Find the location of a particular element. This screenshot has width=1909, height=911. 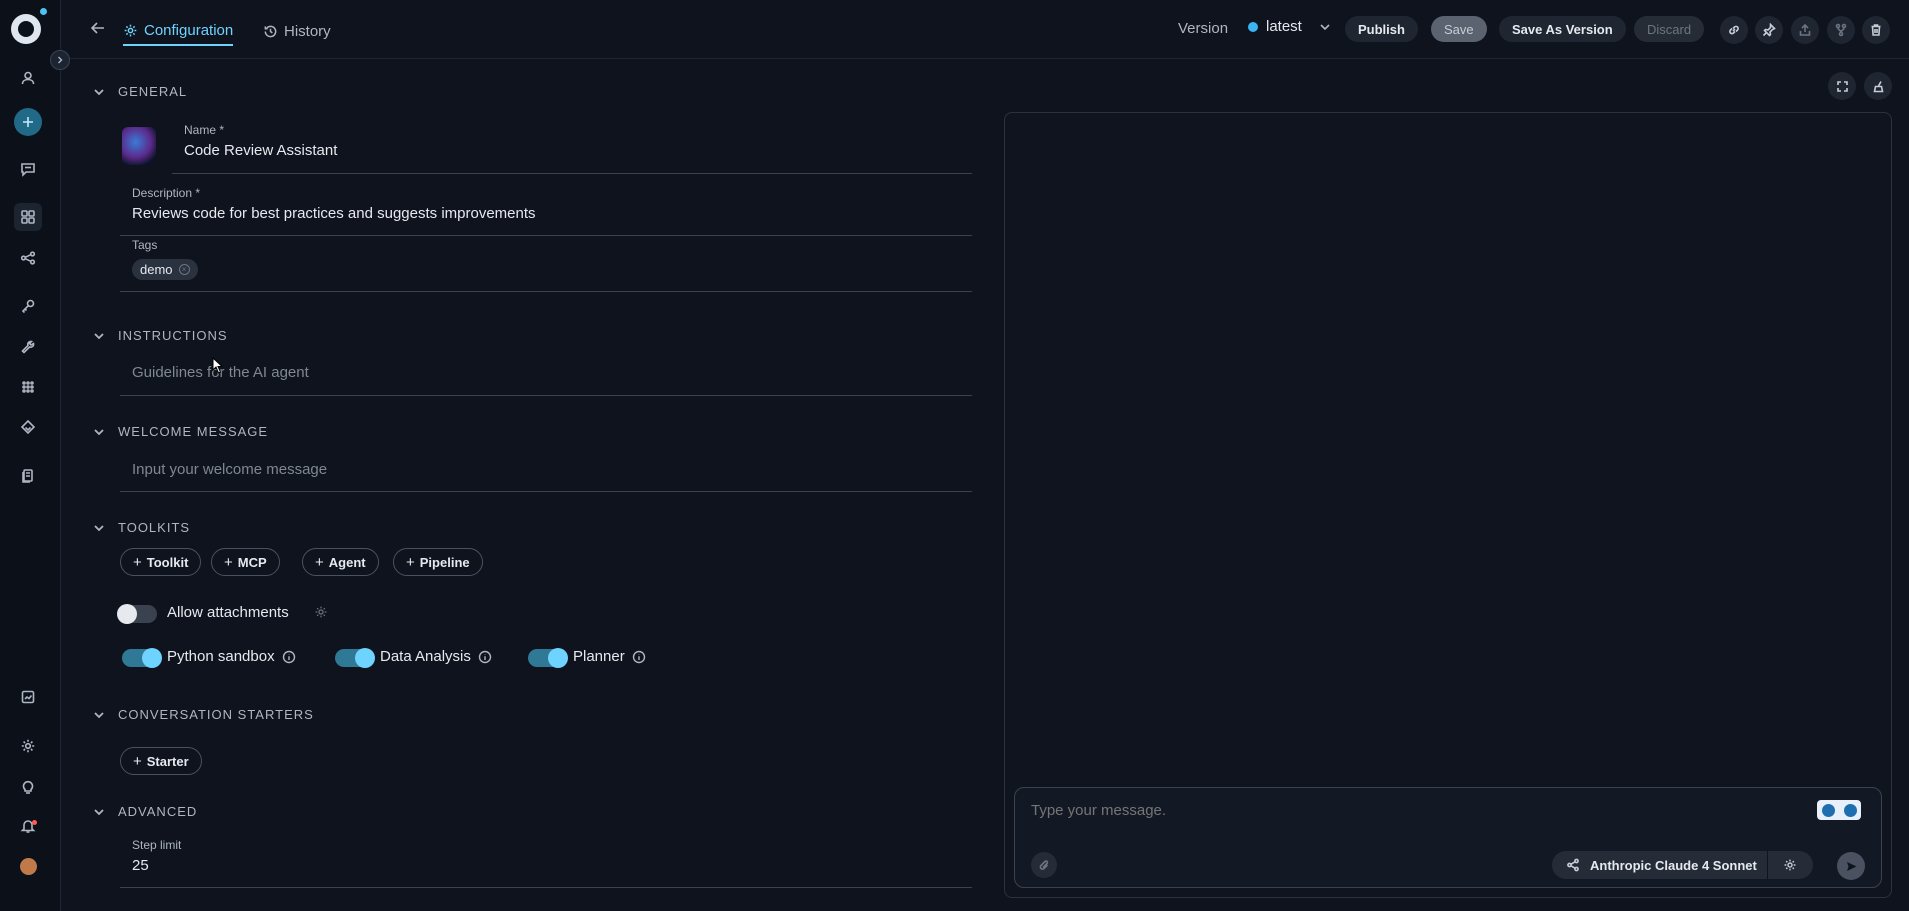

sidebar-item-chat is located at coordinates (28, 169).